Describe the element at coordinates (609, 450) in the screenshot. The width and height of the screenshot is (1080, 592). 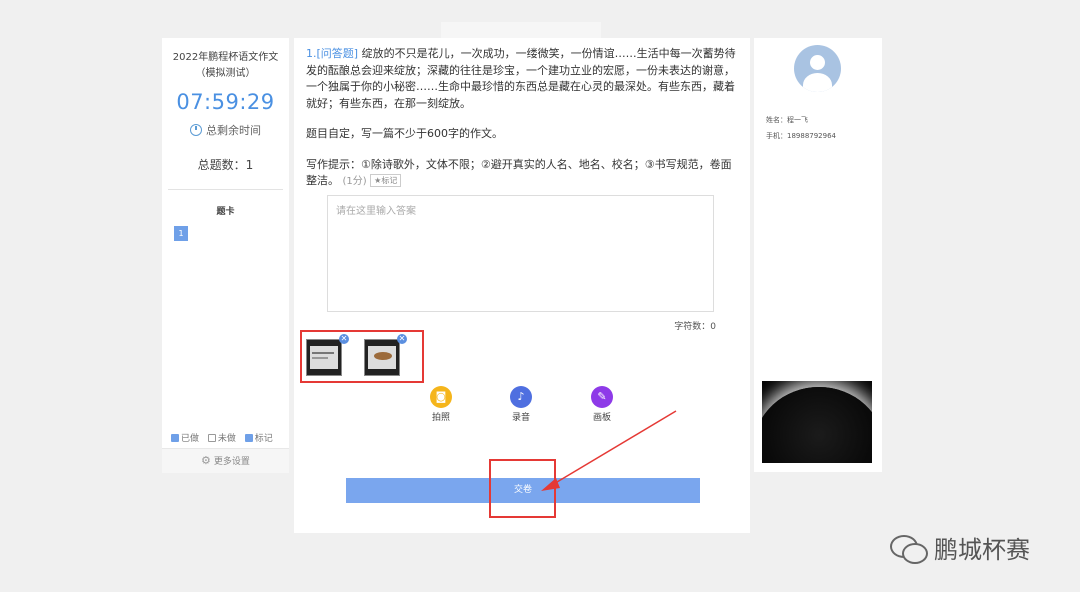
I see `annotation-arrow` at that location.